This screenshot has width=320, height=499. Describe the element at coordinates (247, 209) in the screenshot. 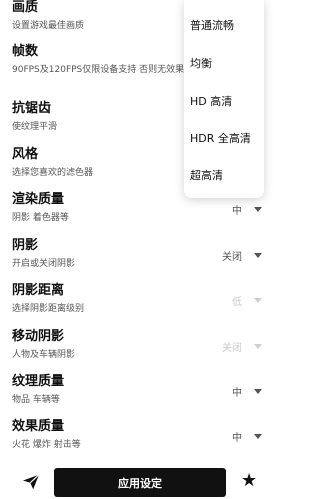

I see `render-quality-dropdown: 中` at that location.